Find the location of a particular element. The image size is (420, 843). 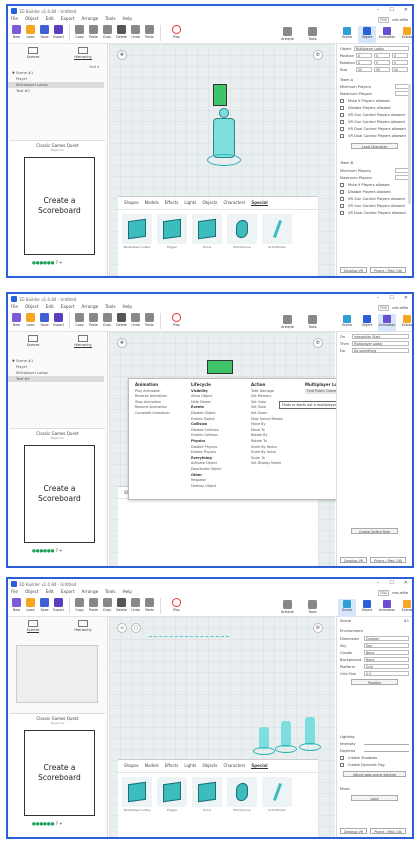

option-b-row: VR Gun Control Players allowed is located at coordinates (374, 206).